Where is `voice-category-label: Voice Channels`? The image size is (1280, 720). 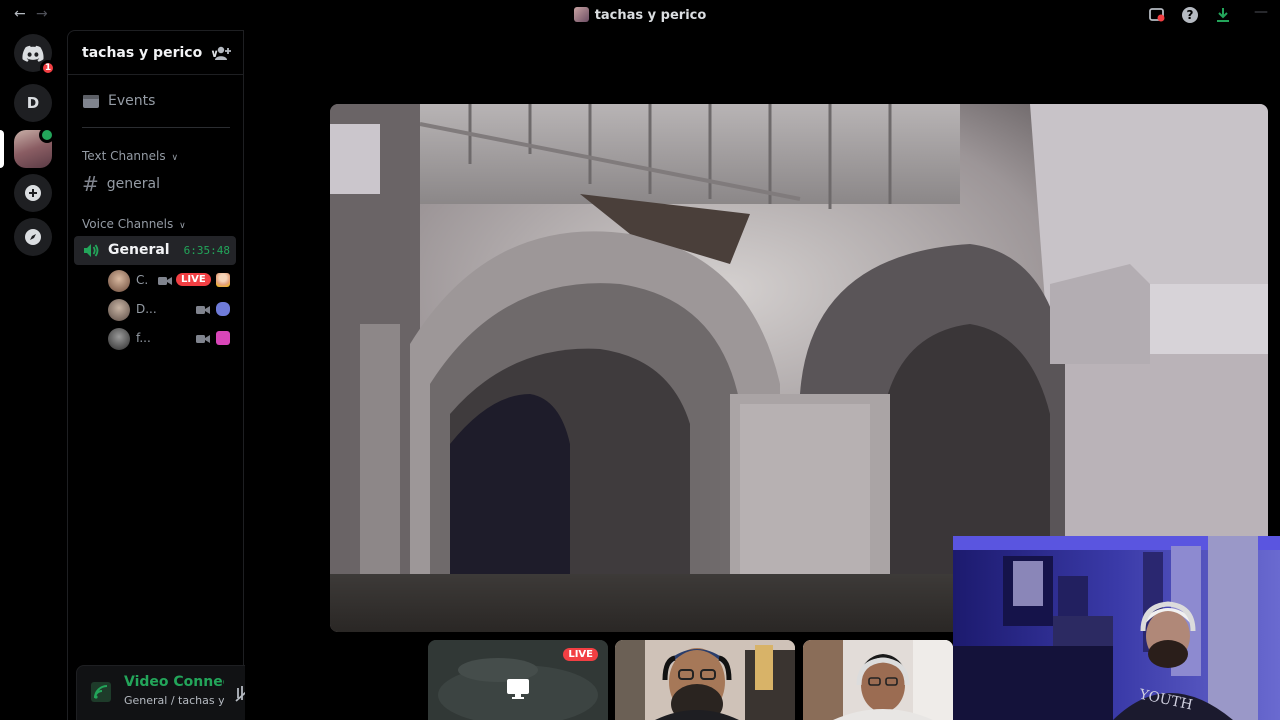 voice-category-label: Voice Channels is located at coordinates (128, 224).